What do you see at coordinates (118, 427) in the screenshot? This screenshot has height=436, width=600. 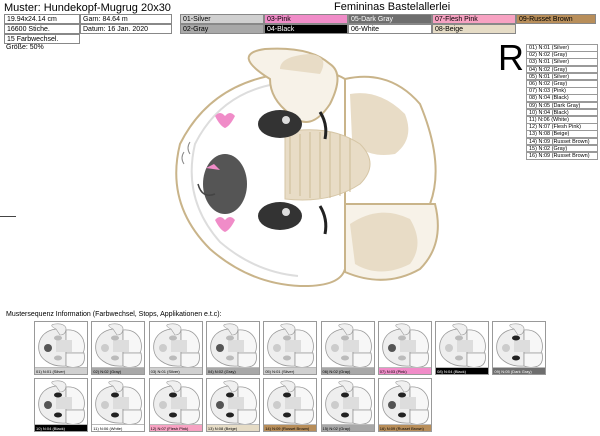 I see `thumbnail-label: 11) N:06 (White)` at bounding box center [118, 427].